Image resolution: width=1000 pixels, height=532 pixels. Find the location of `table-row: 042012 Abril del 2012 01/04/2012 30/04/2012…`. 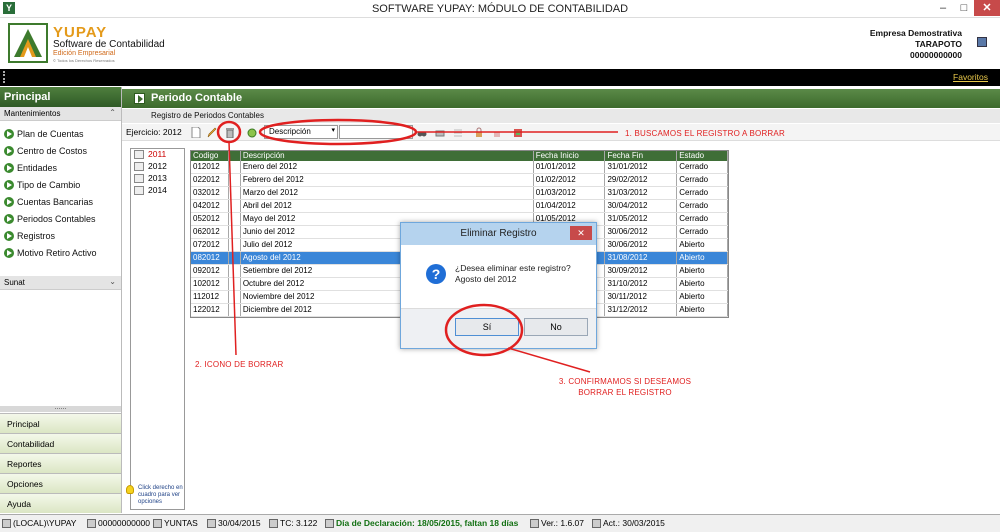

table-row: 042012 Abril del 2012 01/04/2012 30/04/2012… is located at coordinates (459, 206).